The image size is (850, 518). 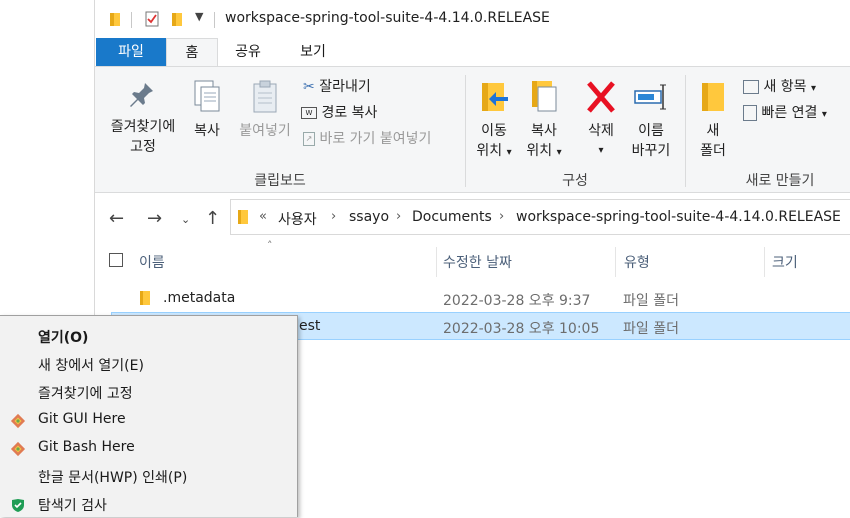 I want to click on menu-item-explorer-scan: 탐색기 검사, so click(x=148, y=504).